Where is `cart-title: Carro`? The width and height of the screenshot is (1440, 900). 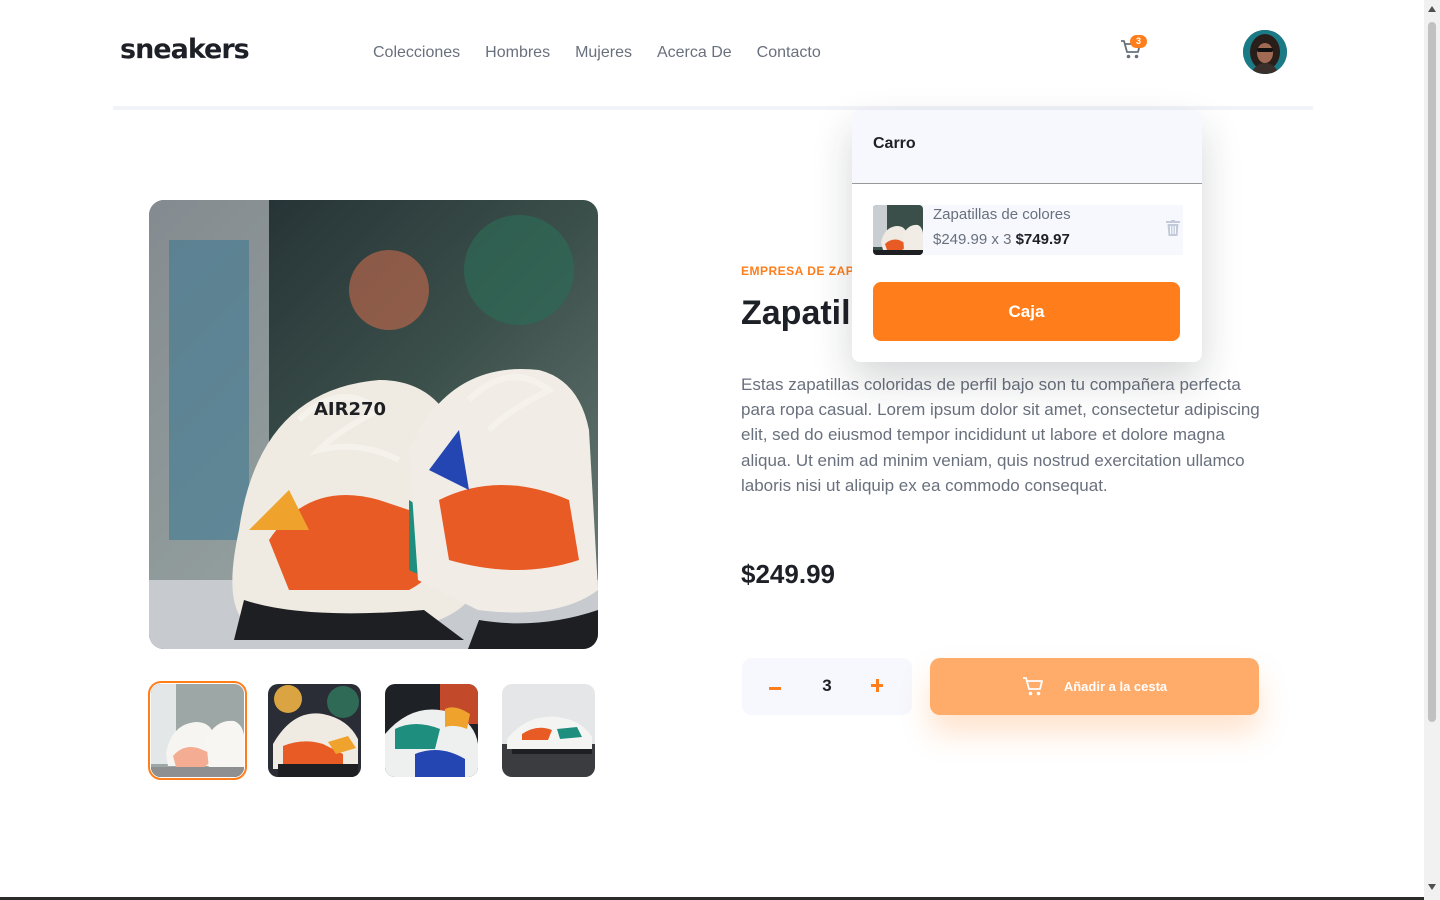
cart-title: Carro is located at coordinates (1027, 147).